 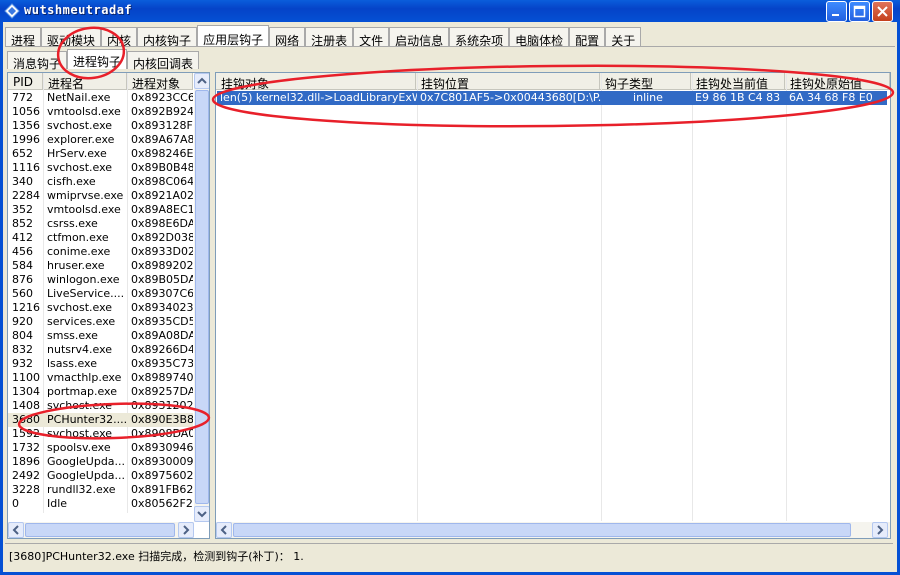 What do you see at coordinates (80, 307) in the screenshot?
I see `process-name-cell: svchost.exe` at bounding box center [80, 307].